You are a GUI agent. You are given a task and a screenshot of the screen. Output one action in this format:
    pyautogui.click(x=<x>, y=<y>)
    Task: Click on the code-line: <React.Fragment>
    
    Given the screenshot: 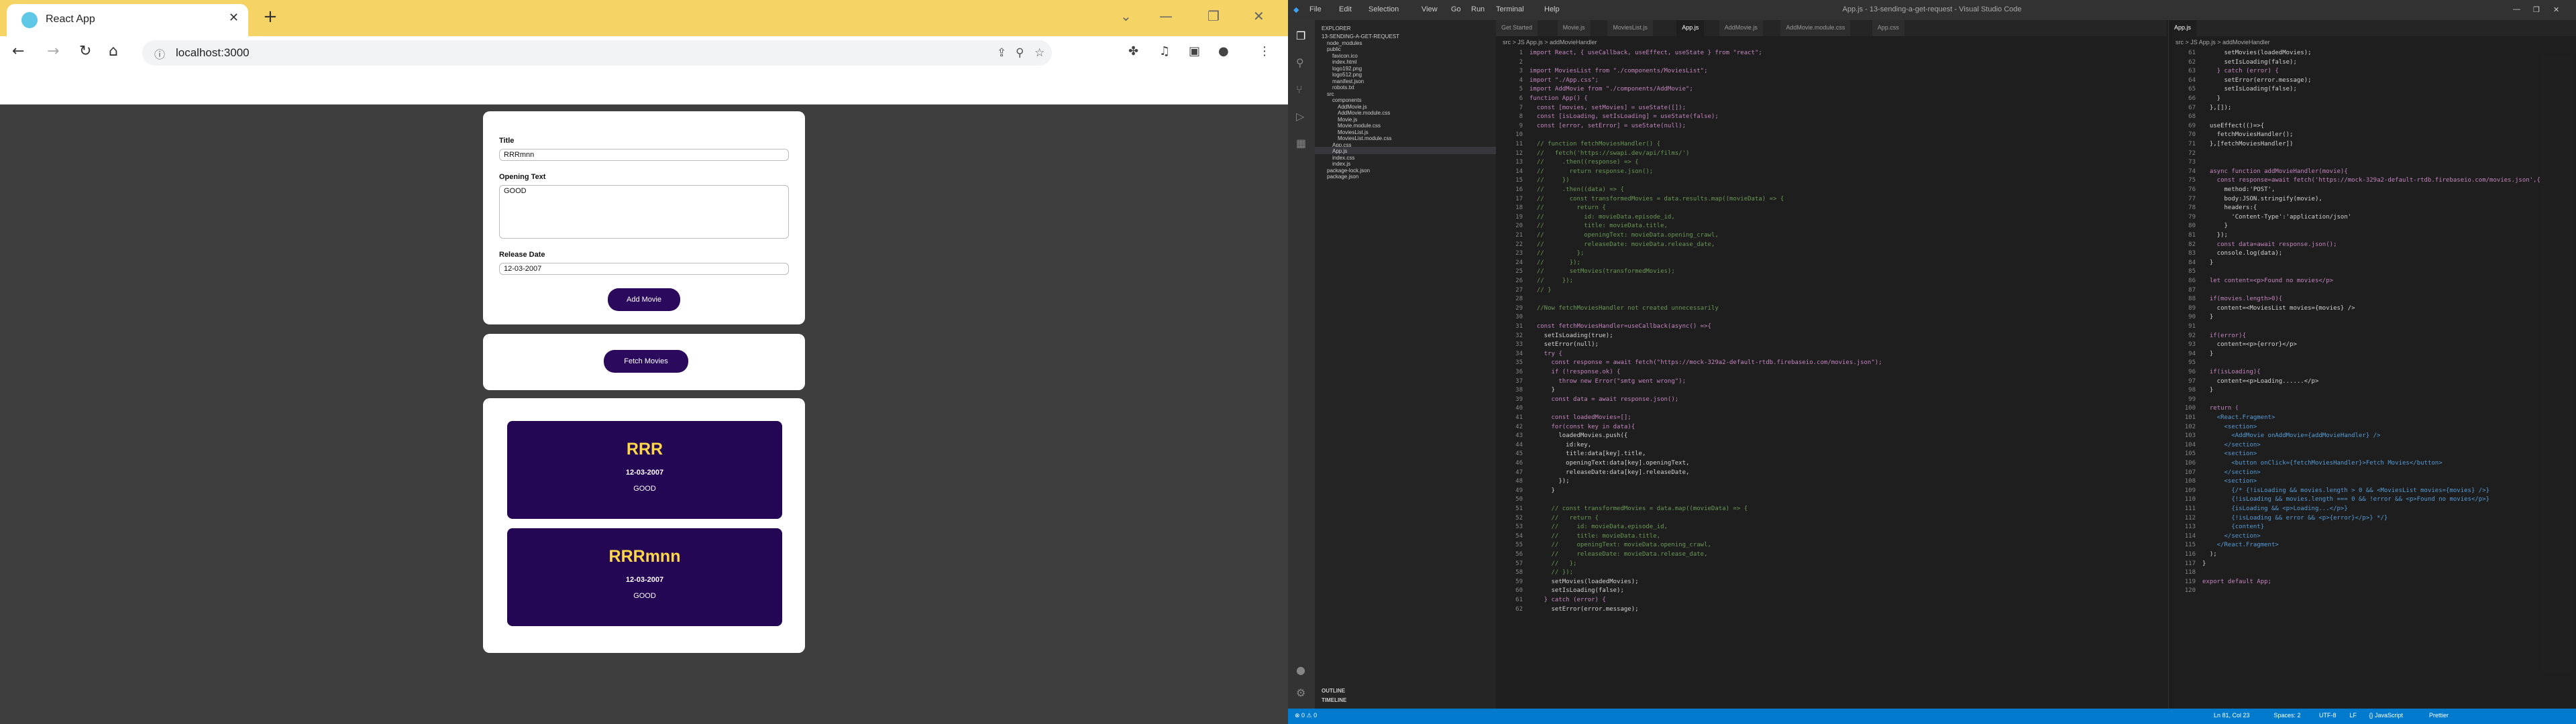 What is the action you would take?
    pyautogui.click(x=2238, y=417)
    